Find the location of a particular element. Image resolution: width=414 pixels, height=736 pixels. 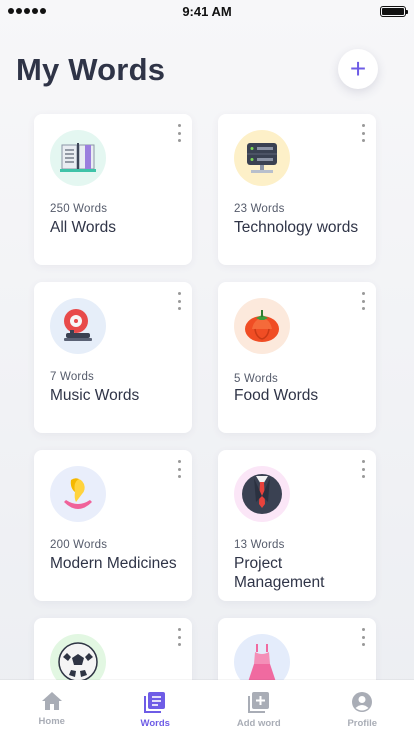

category-word-count: 5 Words is located at coordinates (256, 379).